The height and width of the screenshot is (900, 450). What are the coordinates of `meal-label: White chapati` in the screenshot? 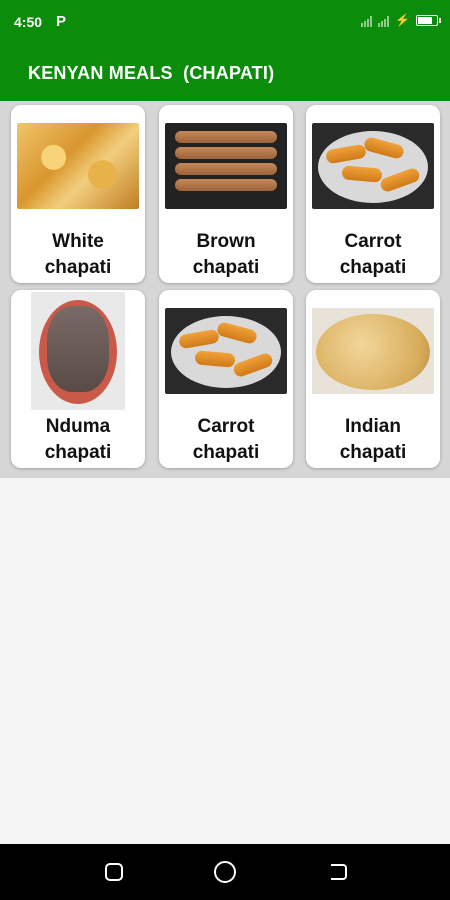 It's located at (78, 254).